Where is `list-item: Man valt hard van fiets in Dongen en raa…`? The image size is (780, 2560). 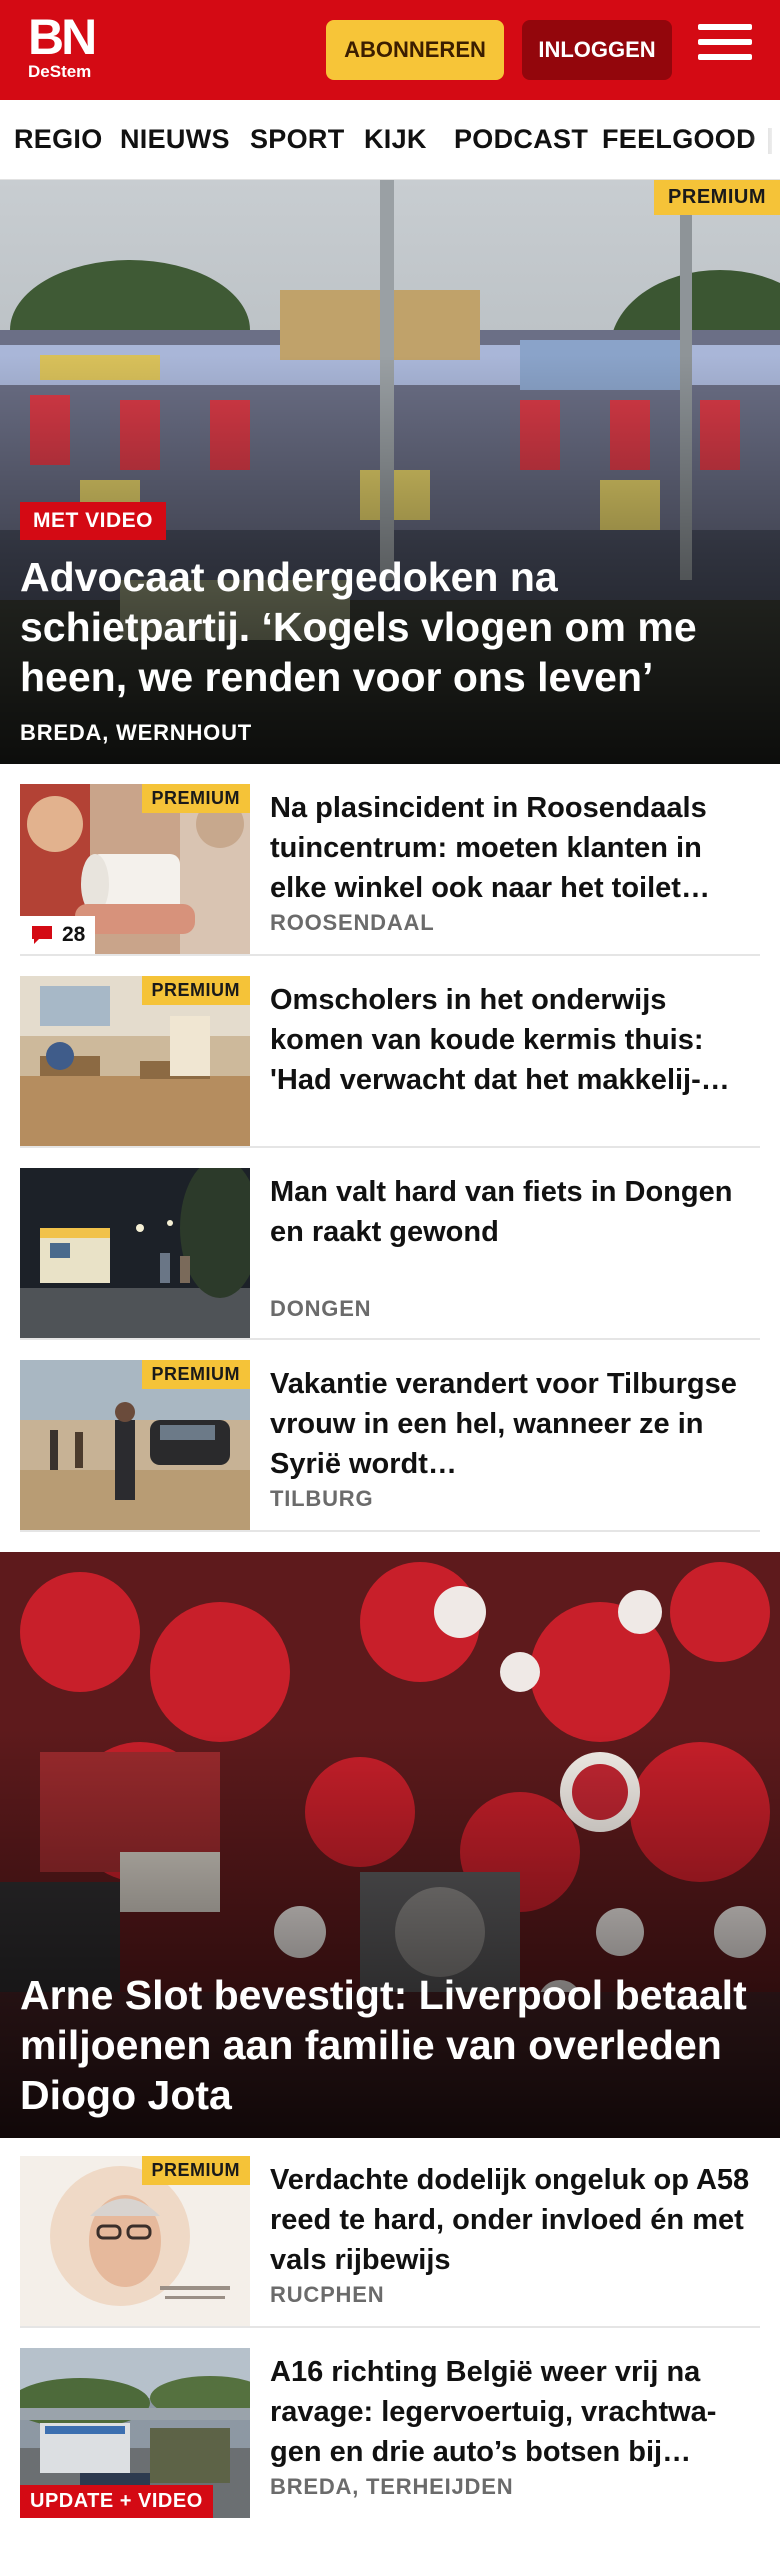
list-item: Man valt hard van fiets in Dongen en raa… is located at coordinates (390, 1254).